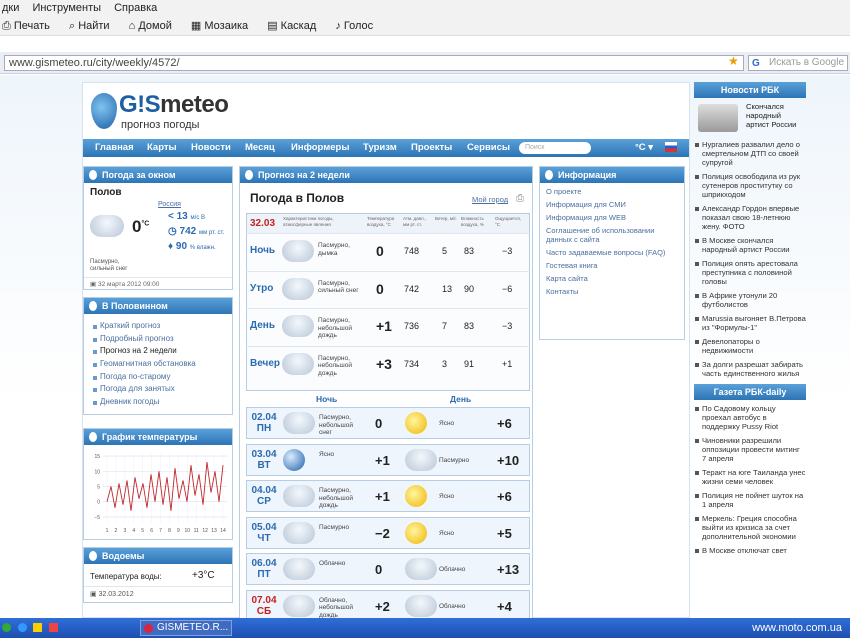  I want to click on period-condition: Пасмурно, сильный снег, so click(338, 287).